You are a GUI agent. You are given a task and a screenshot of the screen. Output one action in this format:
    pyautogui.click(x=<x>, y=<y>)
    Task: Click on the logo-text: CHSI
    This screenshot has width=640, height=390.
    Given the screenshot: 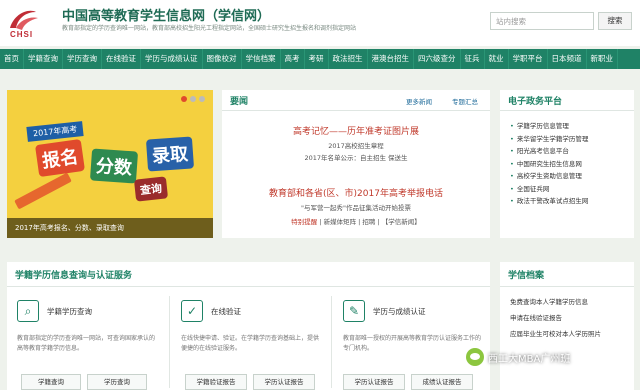 What is the action you would take?
    pyautogui.click(x=22, y=34)
    